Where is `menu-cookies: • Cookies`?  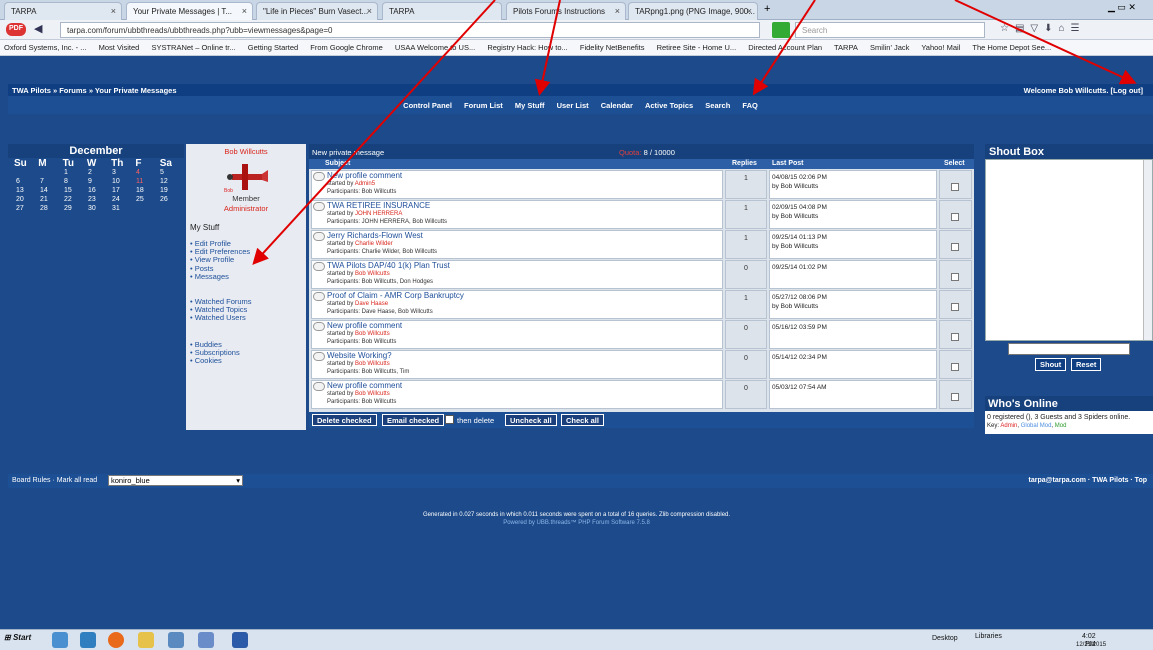
menu-cookies: • Cookies is located at coordinates (215, 361).